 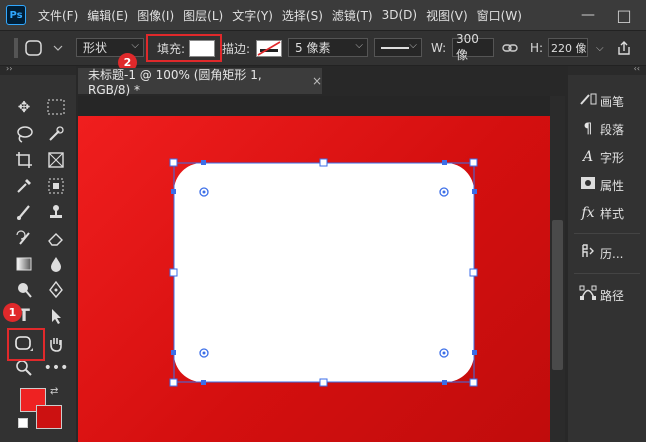 What do you see at coordinates (56, 264) in the screenshot?
I see `blur-tool-icon` at bounding box center [56, 264].